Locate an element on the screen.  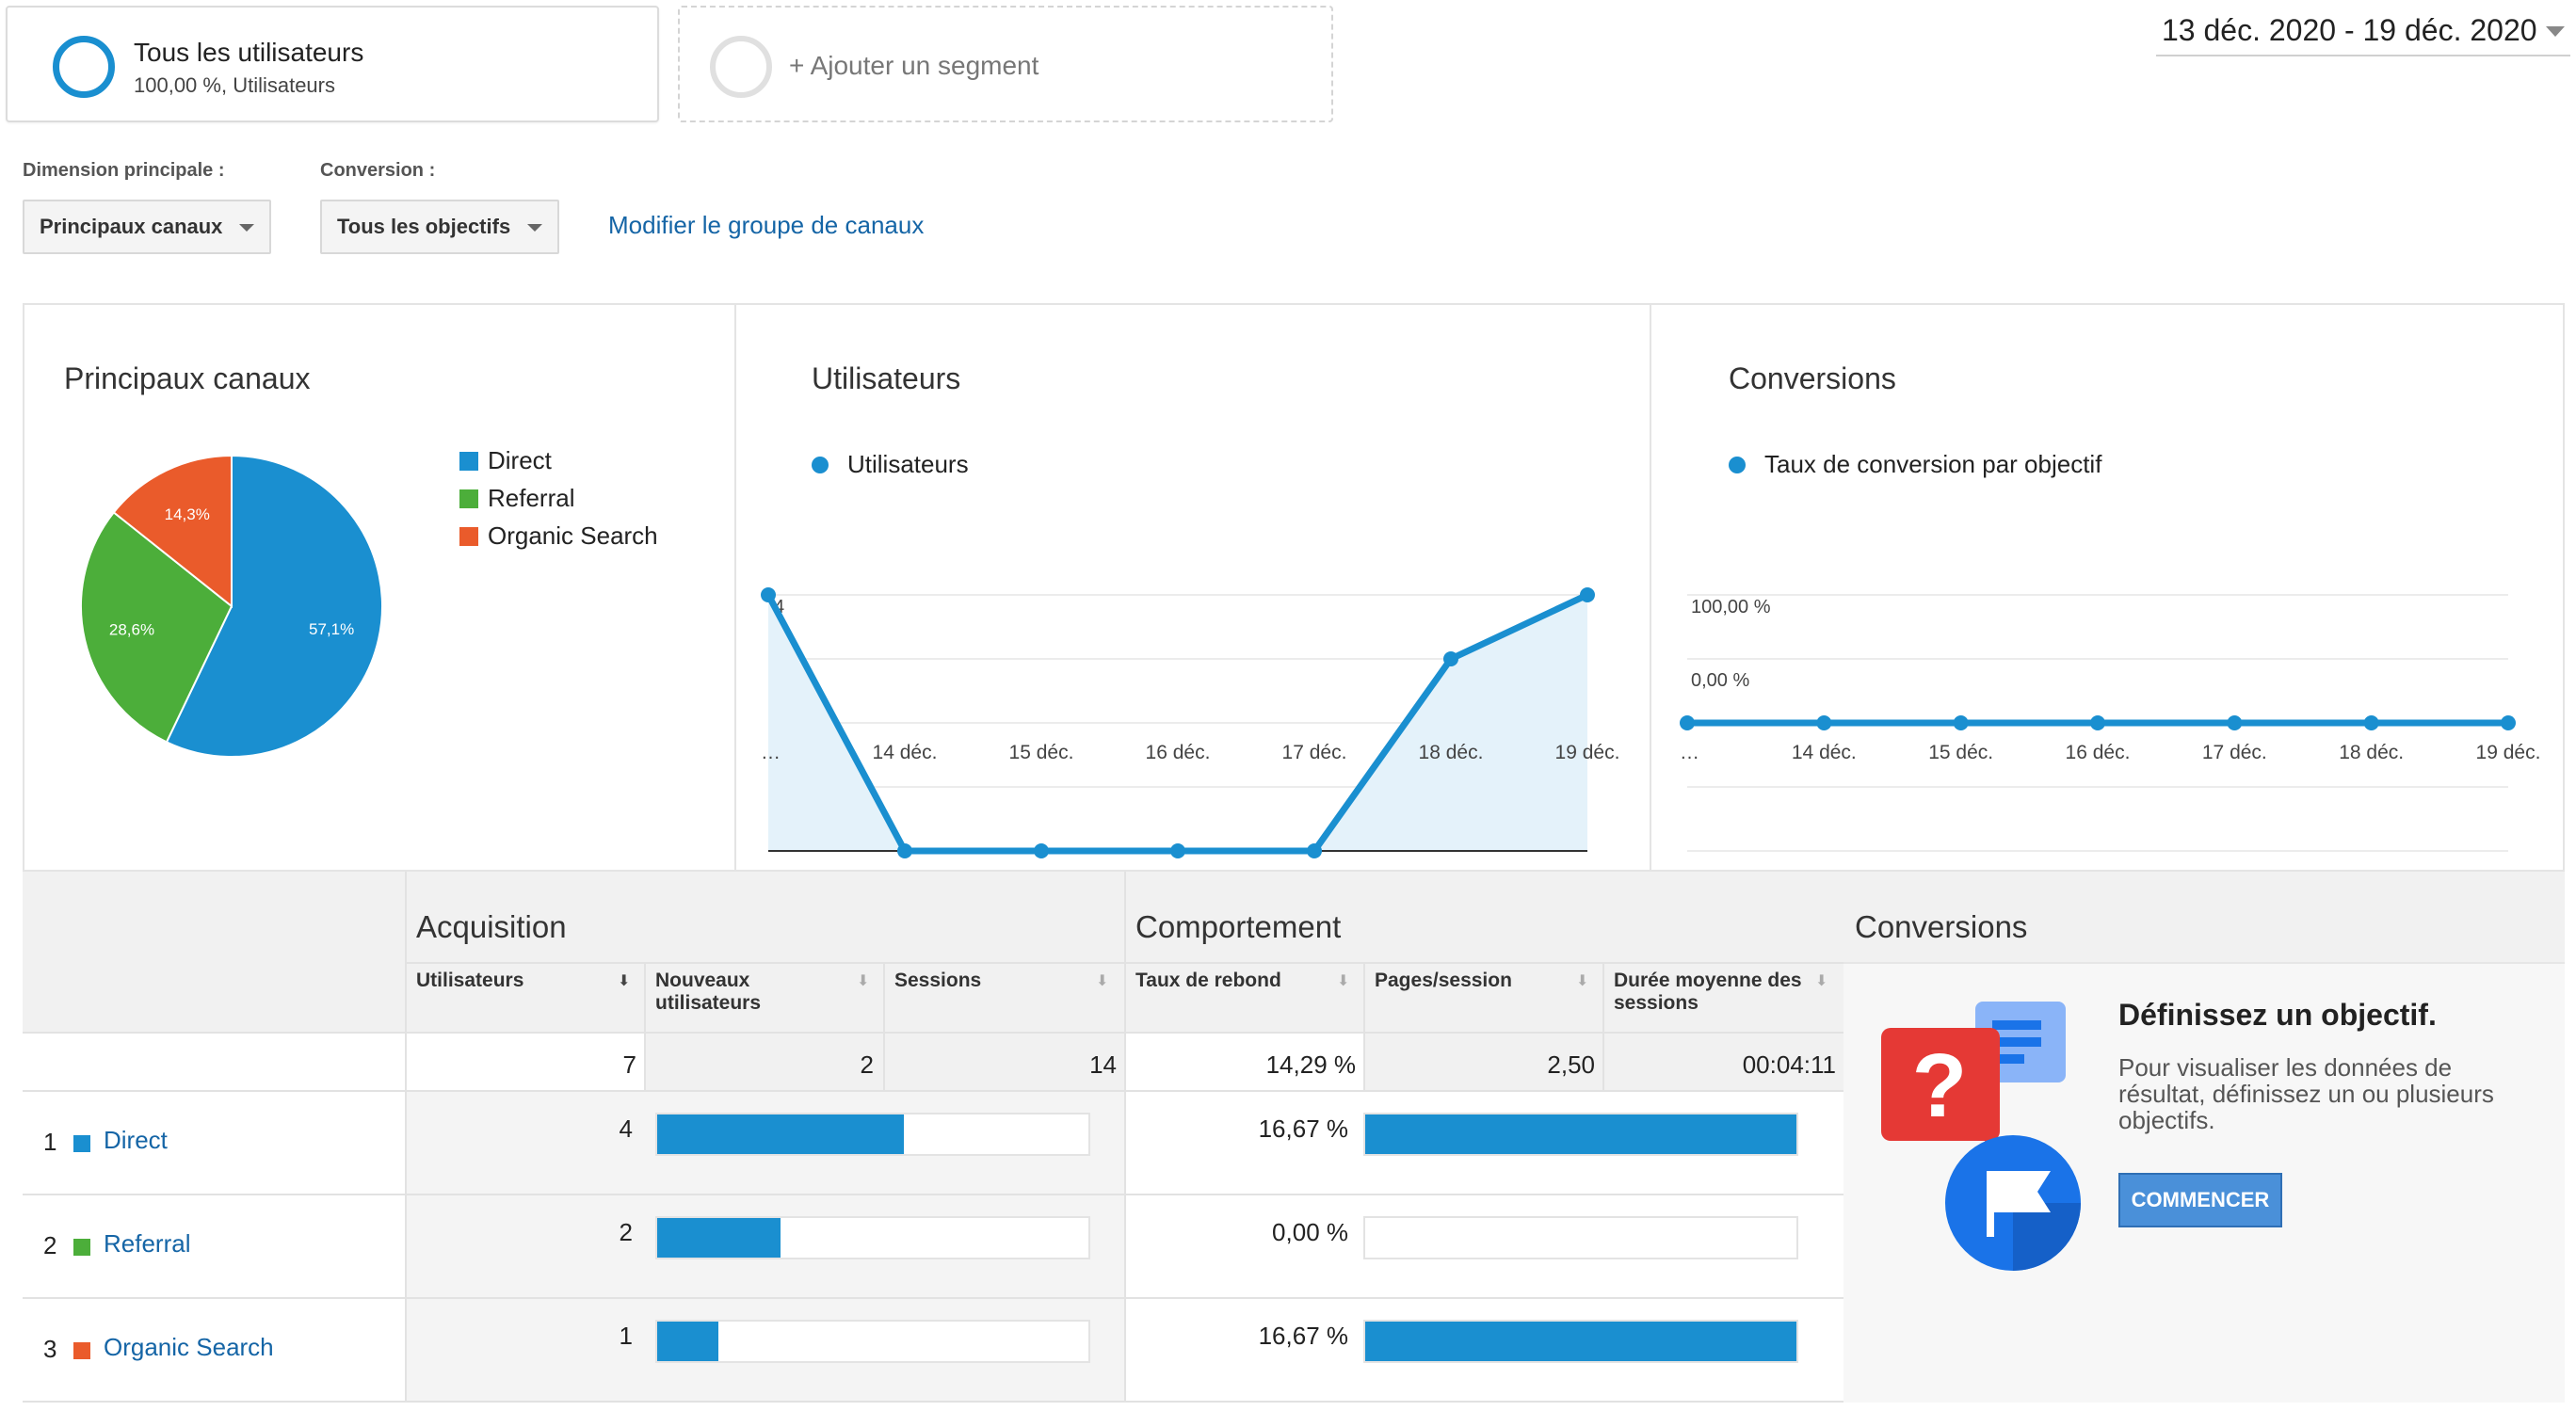
col-header-avg-duration-label: Durée moyenne des sessions is located at coordinates (1708, 992).